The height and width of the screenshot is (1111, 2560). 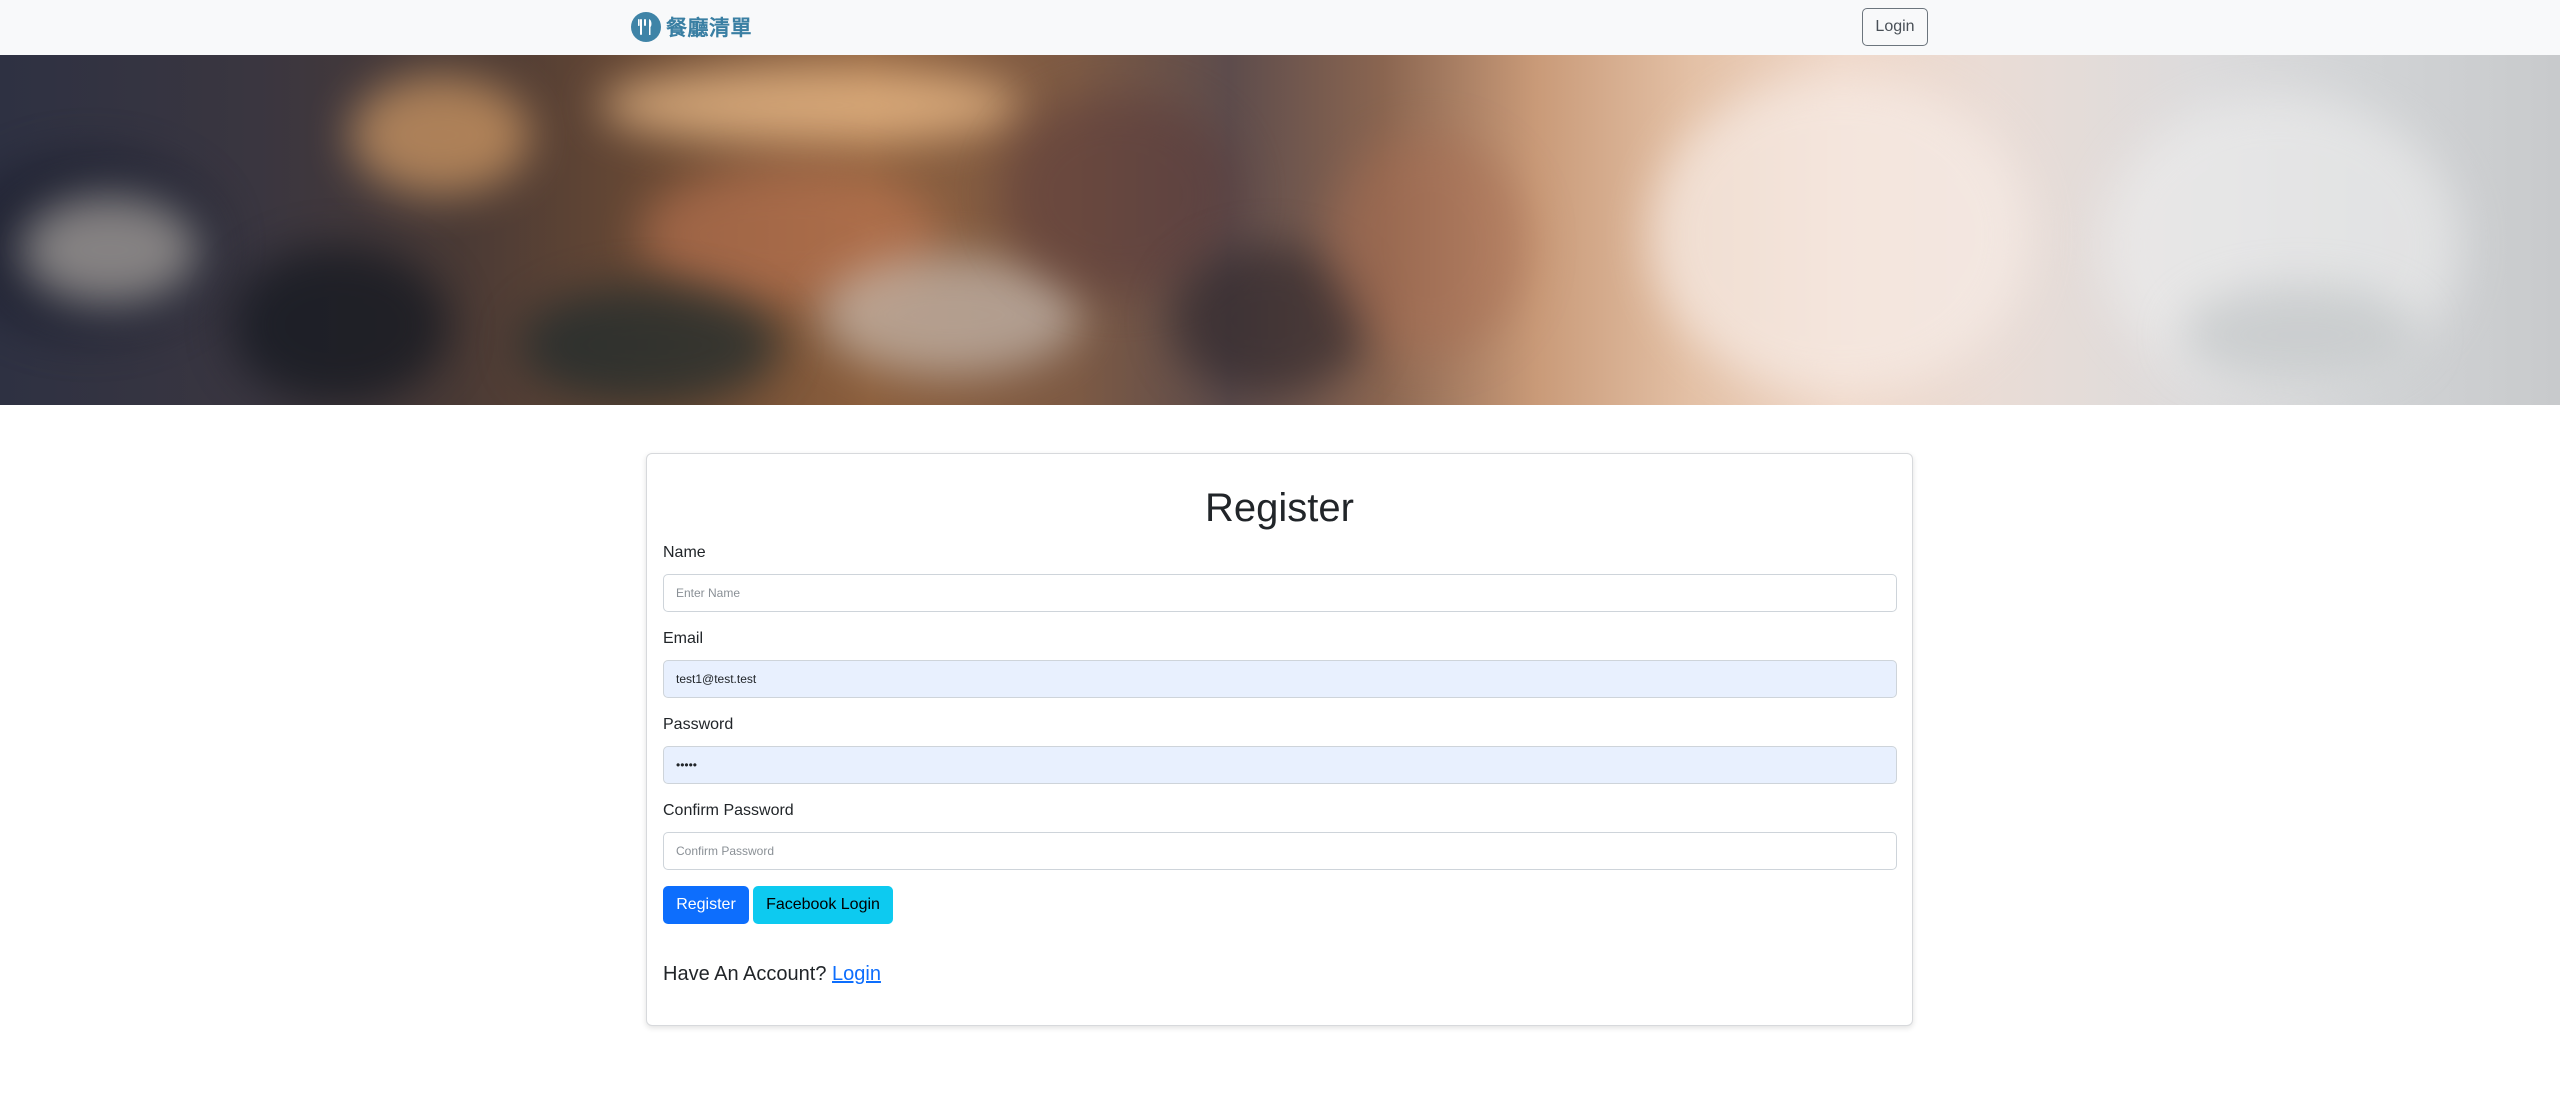 I want to click on name-input, so click(x=1280, y=593).